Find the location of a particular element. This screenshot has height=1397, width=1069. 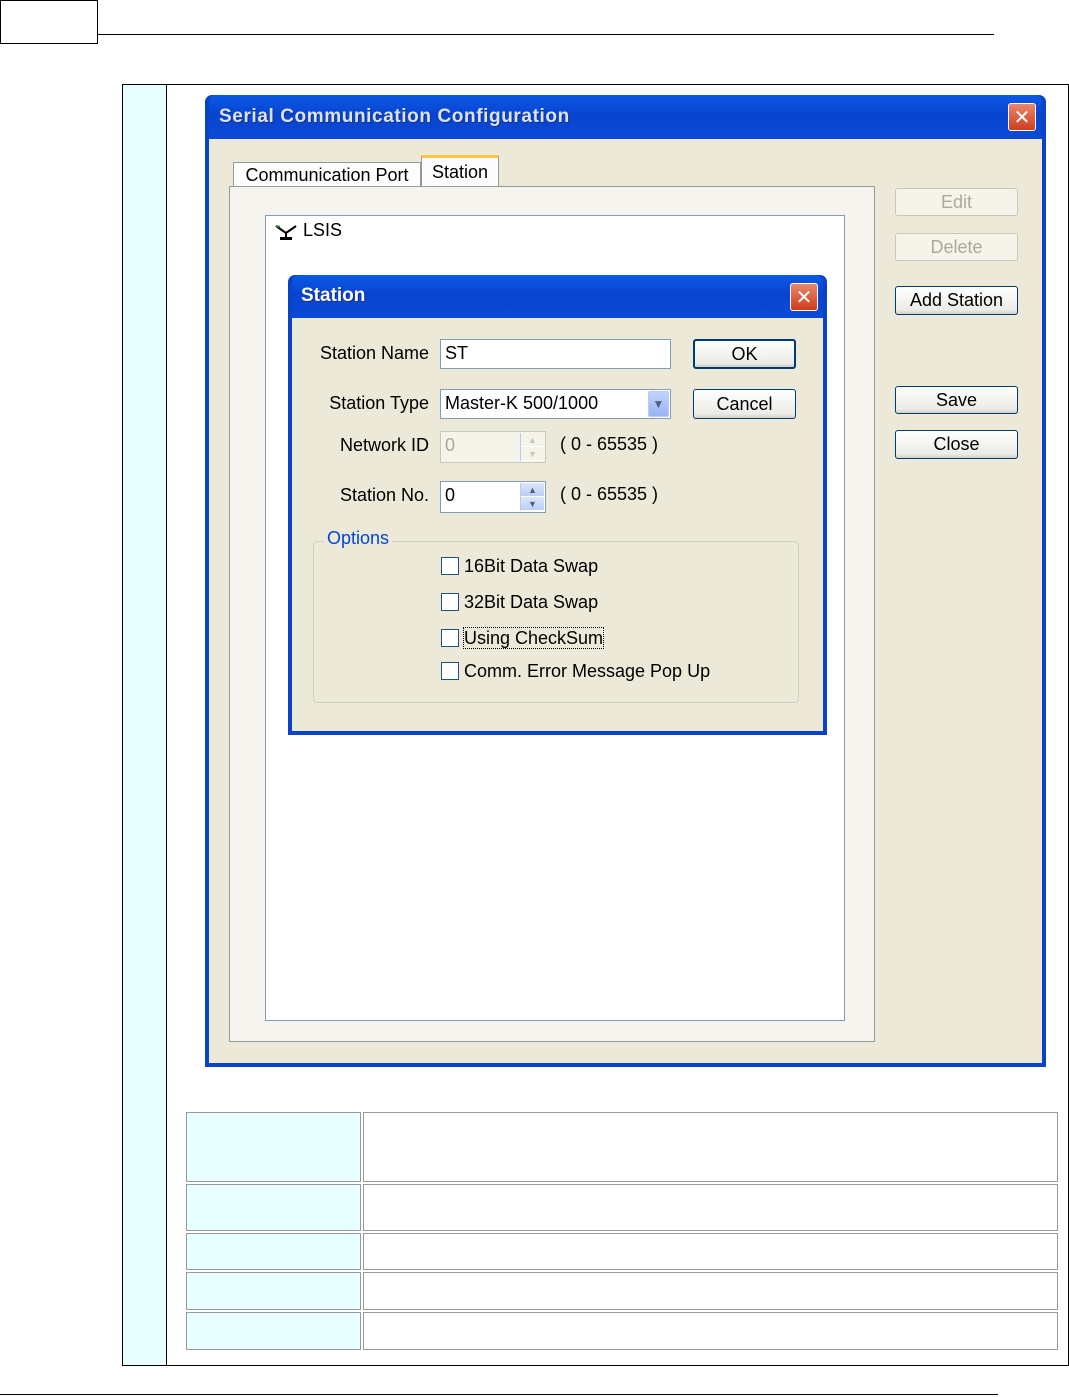

tab-station: Station is located at coordinates (460, 171).